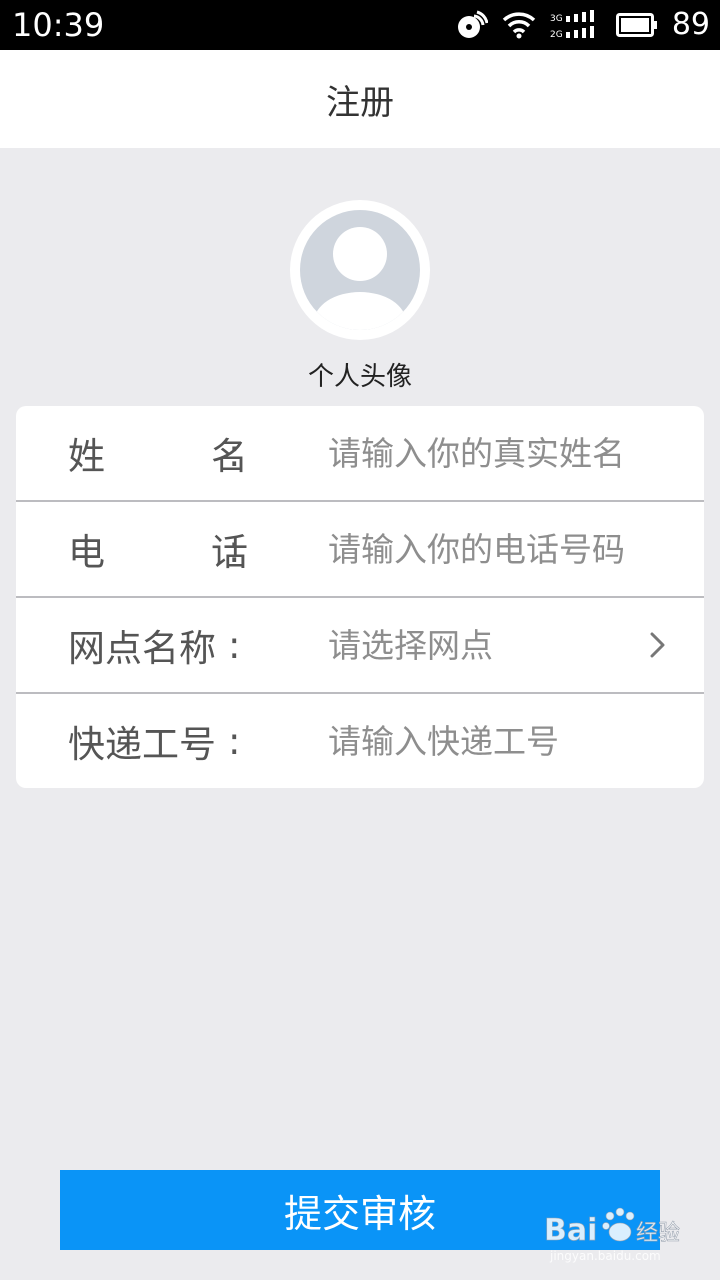 The height and width of the screenshot is (1280, 720). I want to click on avatar-image, so click(360, 270).